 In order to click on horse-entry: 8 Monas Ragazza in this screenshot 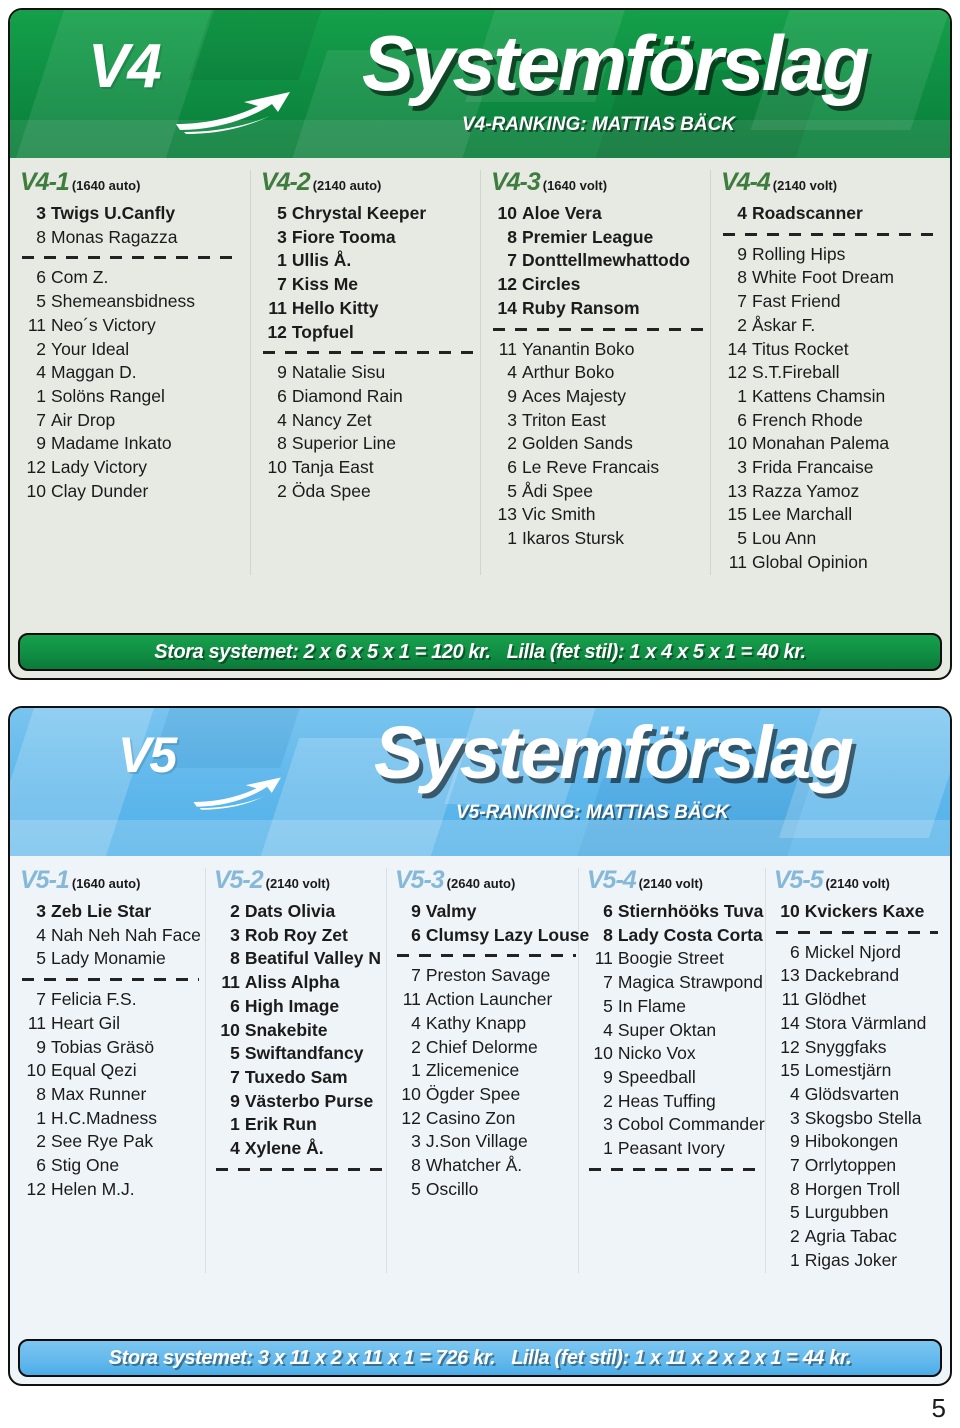, I will do `click(132, 238)`.